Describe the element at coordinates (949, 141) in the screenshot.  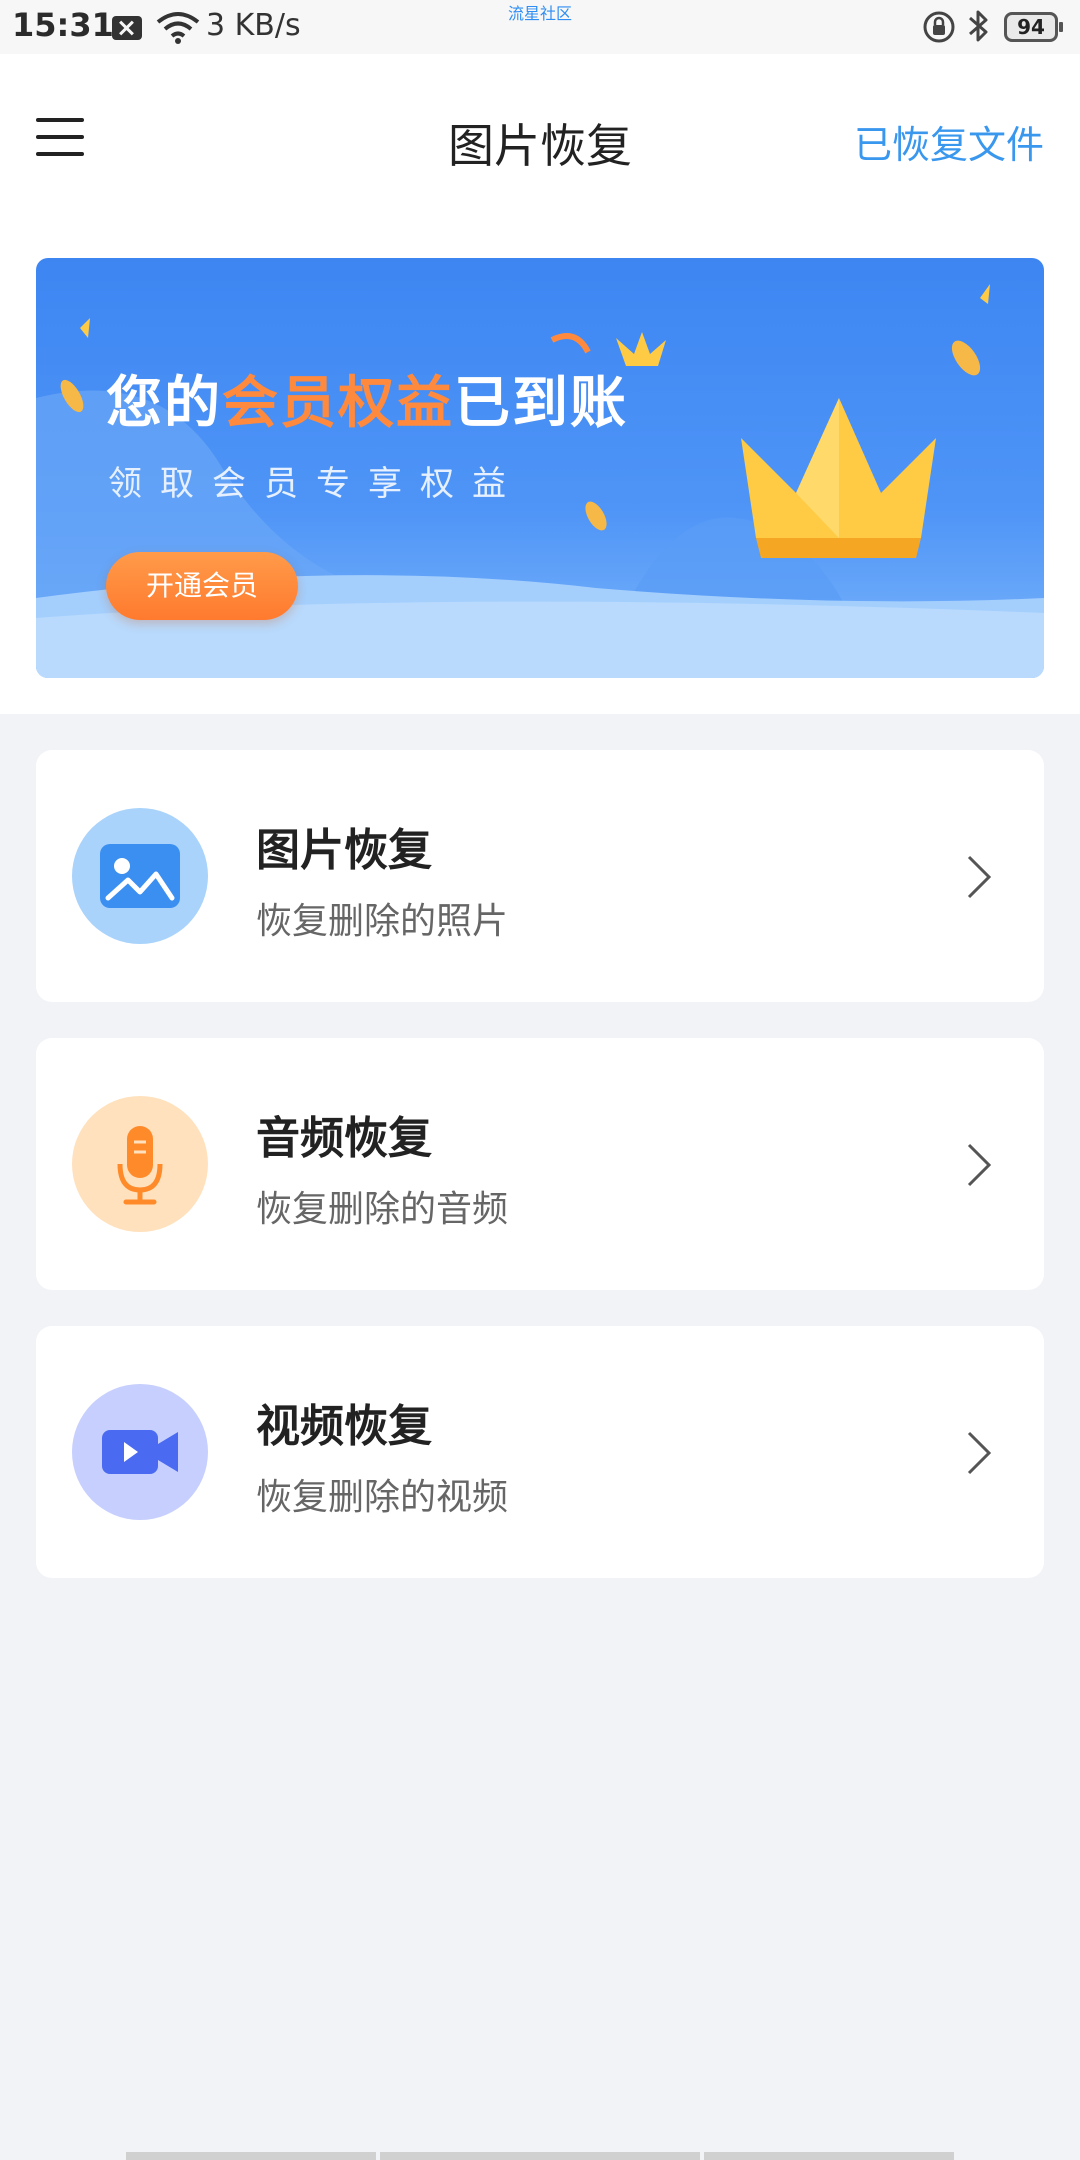
I see `recovered-files-link: 已恢复文件` at that location.